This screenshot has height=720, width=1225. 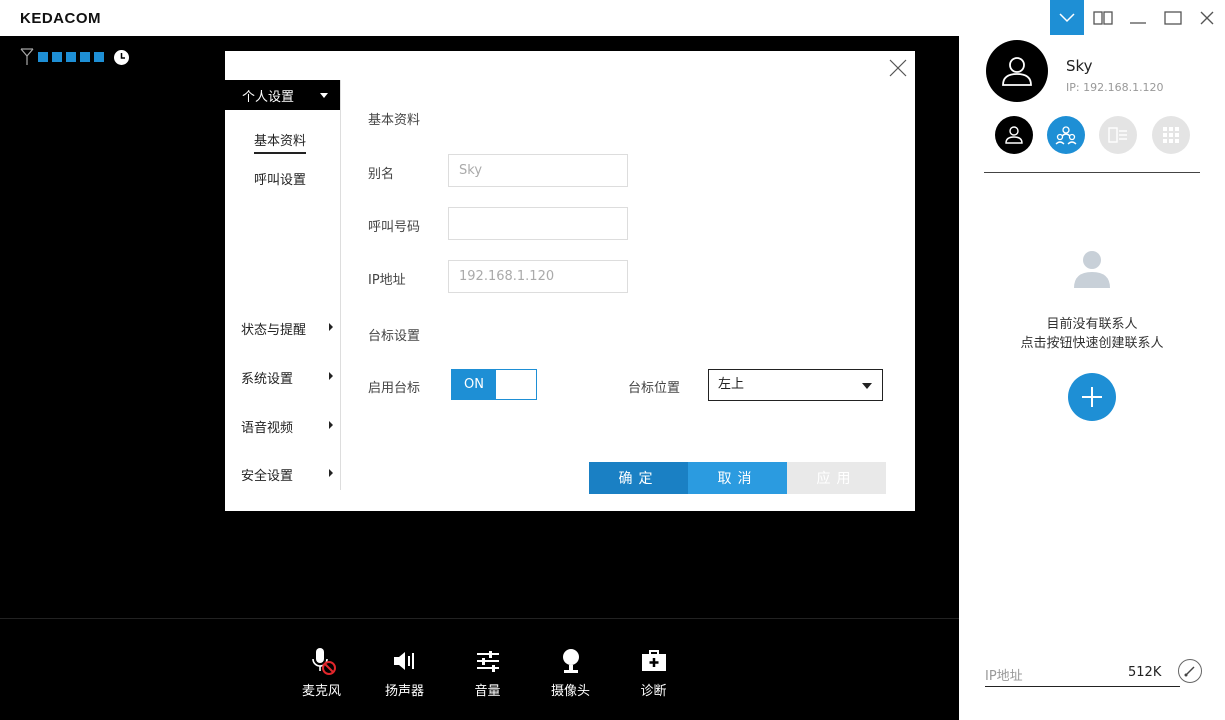 I want to click on microphone-button: 麦克风, so click(x=321, y=672).